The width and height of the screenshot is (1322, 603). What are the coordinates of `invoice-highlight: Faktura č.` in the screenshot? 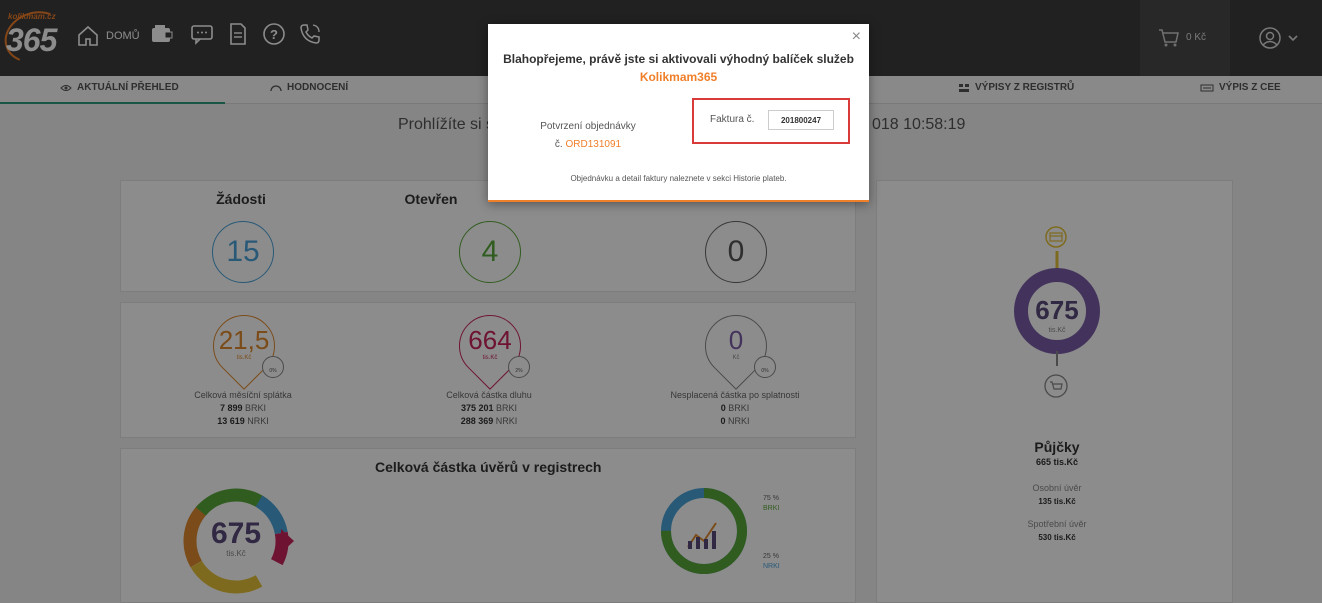 It's located at (771, 121).